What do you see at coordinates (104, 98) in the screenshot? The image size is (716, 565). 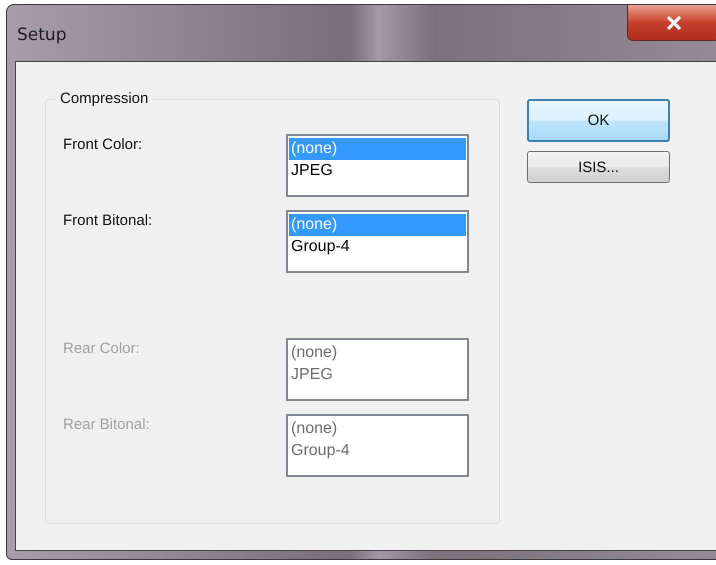 I see `group-label: Compression` at bounding box center [104, 98].